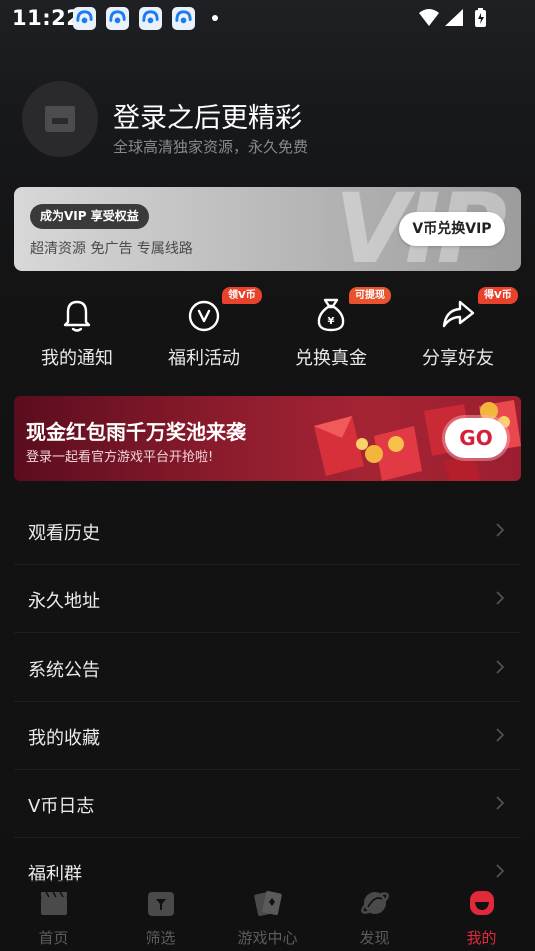 This screenshot has width=535, height=951. I want to click on menu-item-label: 永久地址, so click(64, 601).